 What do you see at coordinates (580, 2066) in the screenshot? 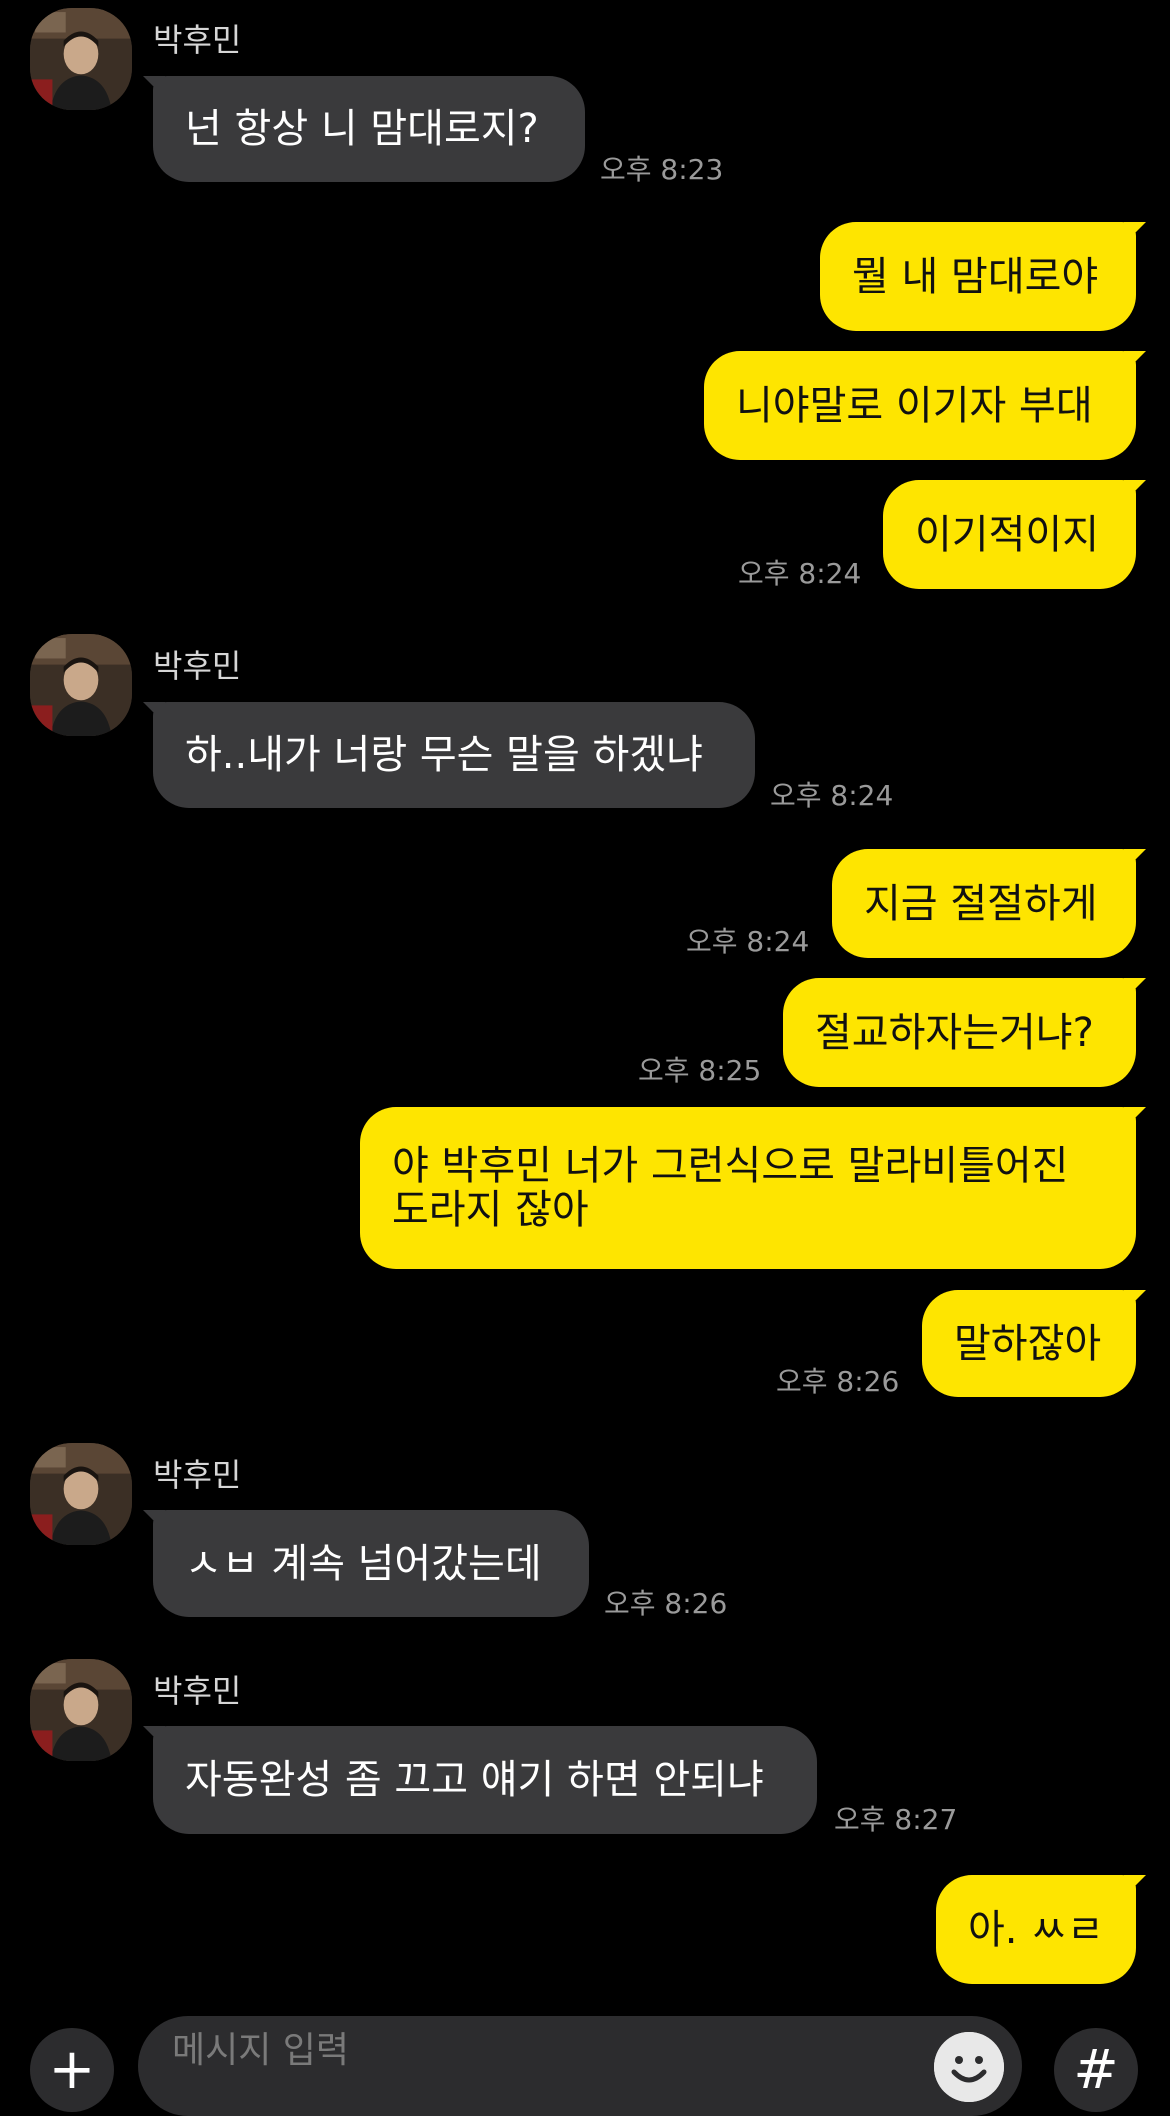
I see `message-input: 메시지 입력` at bounding box center [580, 2066].